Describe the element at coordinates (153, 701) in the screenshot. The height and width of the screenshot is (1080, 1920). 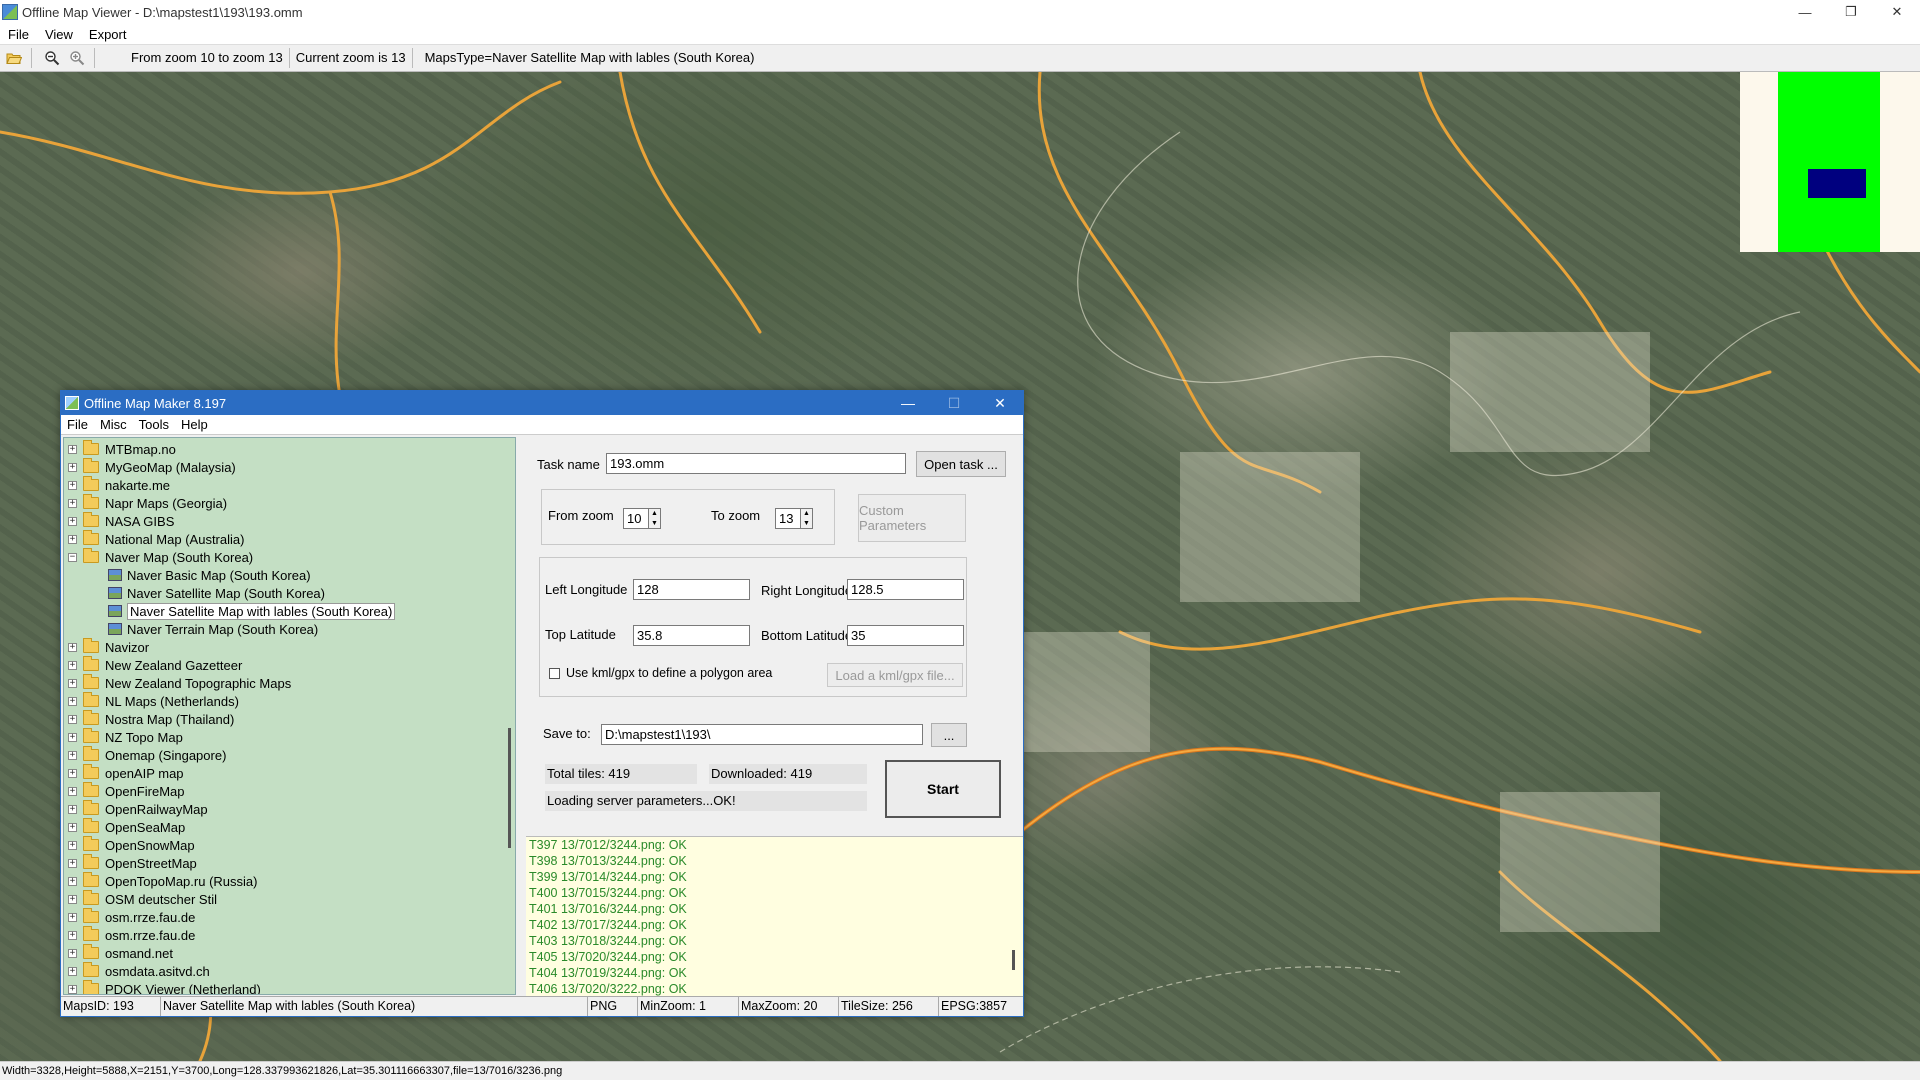
I see `tree-folder-item: + NL Maps (Netherlands)` at that location.